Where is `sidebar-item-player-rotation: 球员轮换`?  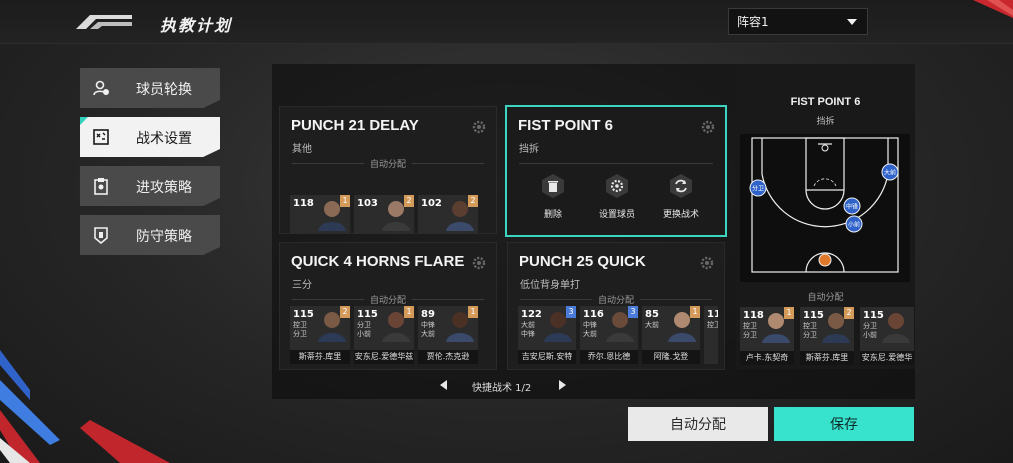
sidebar-item-player-rotation: 球员轮换 is located at coordinates (150, 88).